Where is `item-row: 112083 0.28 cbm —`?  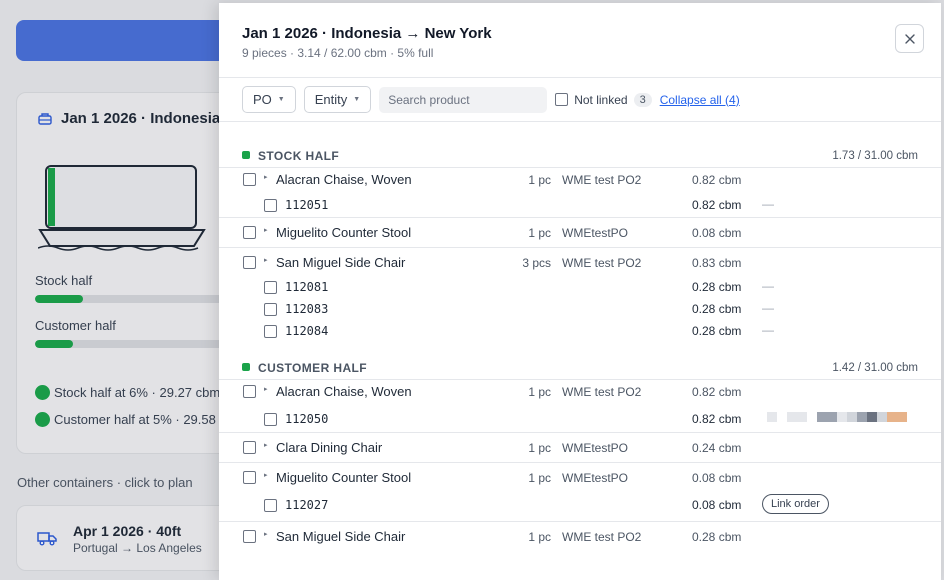 item-row: 112083 0.28 cbm — is located at coordinates (580, 309).